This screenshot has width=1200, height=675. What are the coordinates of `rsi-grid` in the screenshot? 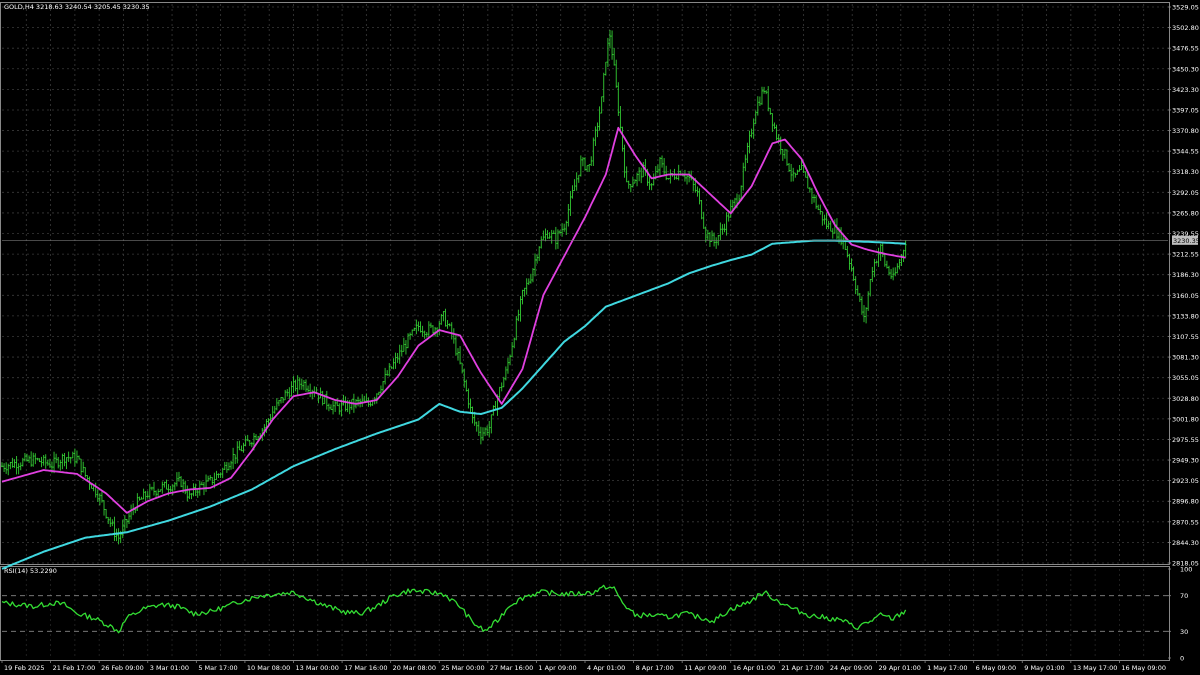 It's located at (585, 613).